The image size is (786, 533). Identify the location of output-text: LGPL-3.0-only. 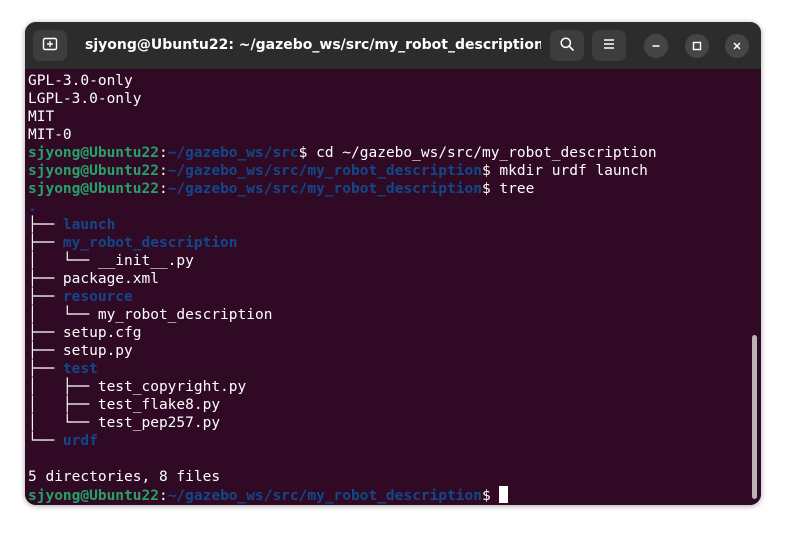
(85, 99).